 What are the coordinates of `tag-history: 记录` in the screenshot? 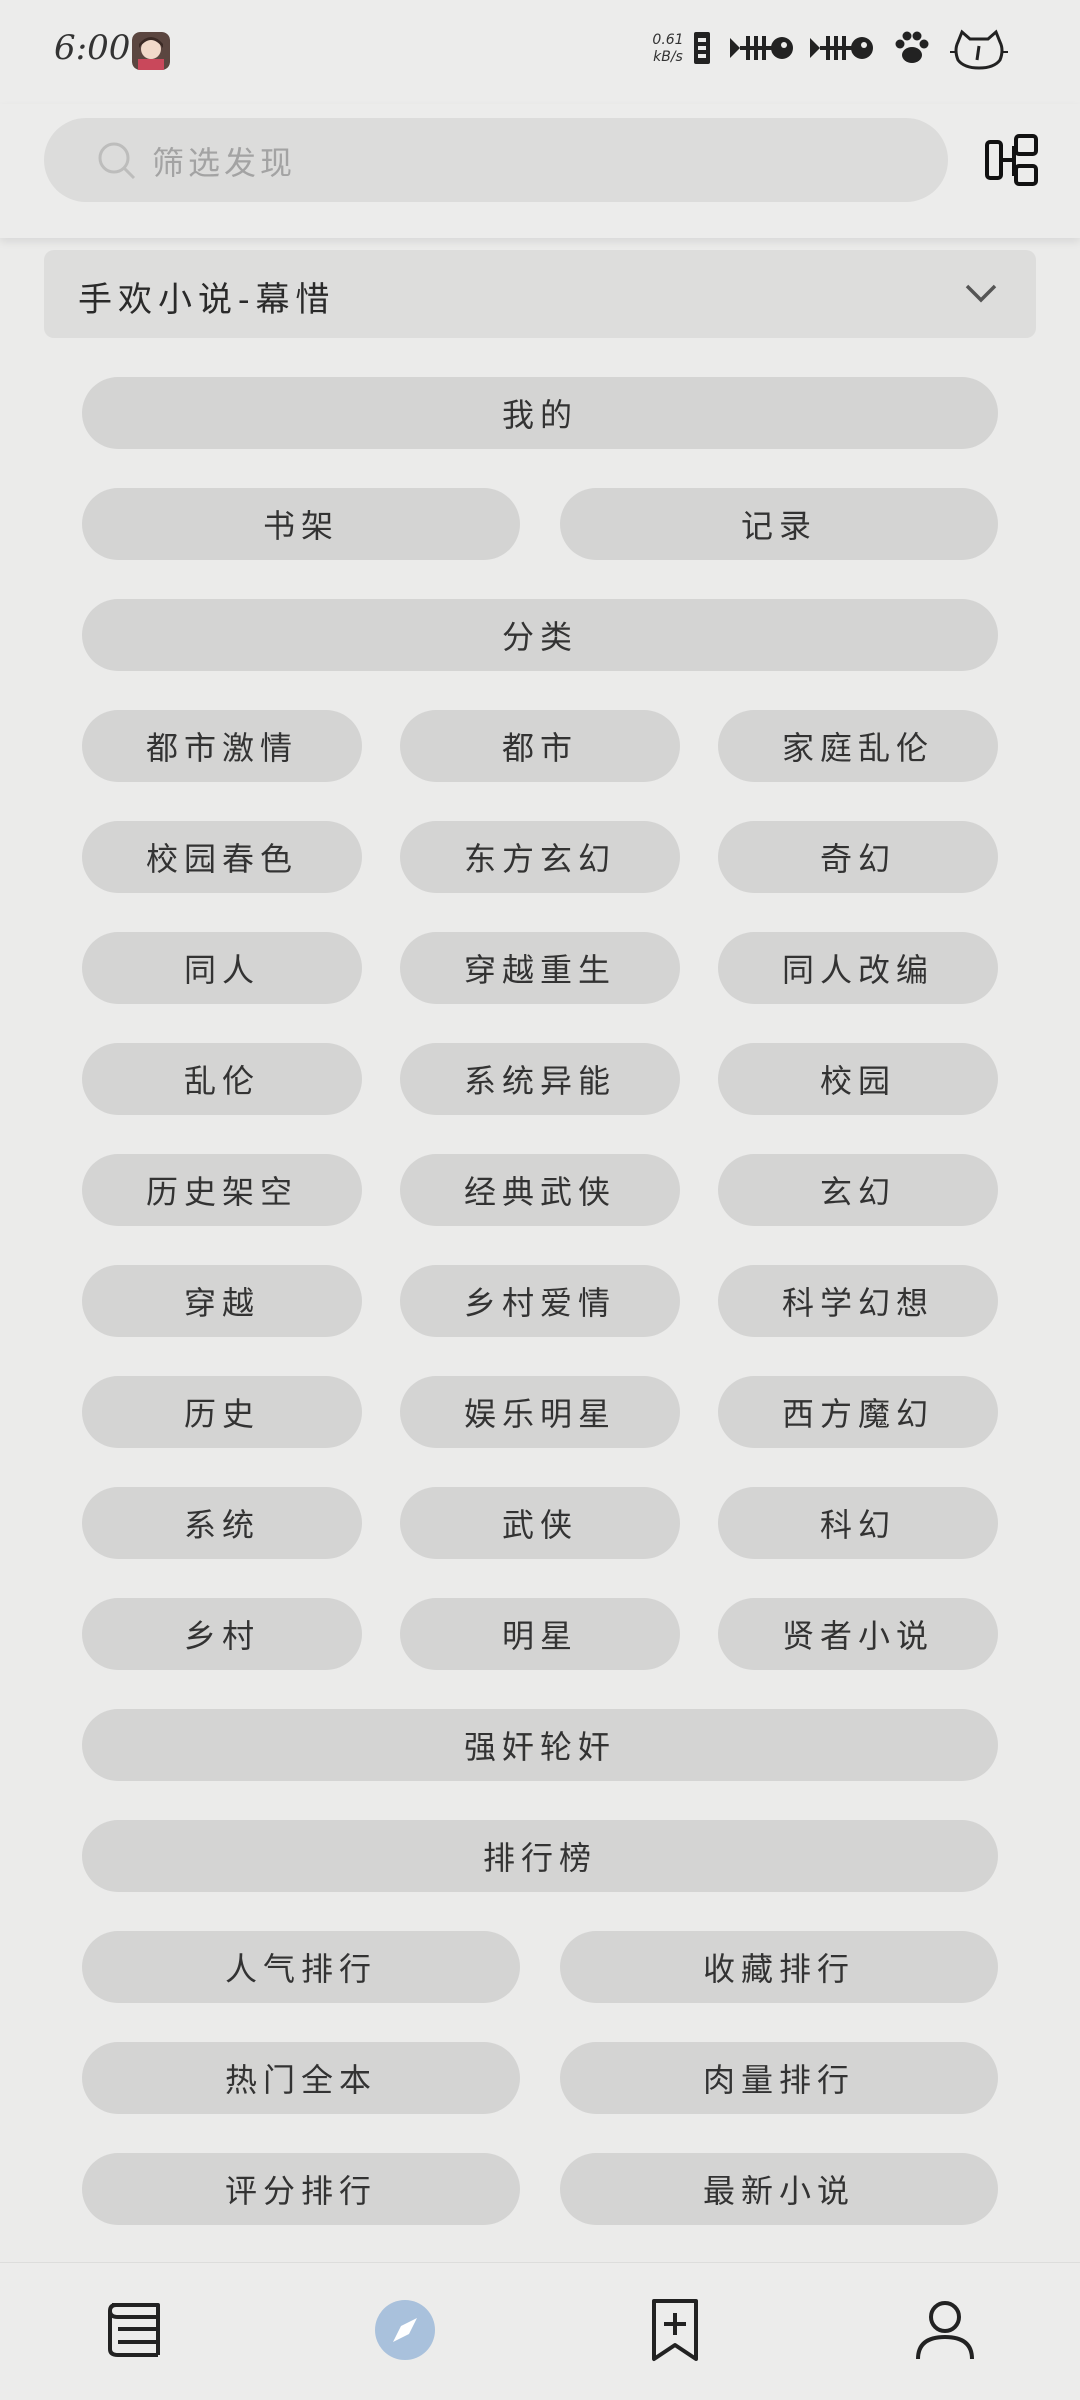 It's located at (779, 524).